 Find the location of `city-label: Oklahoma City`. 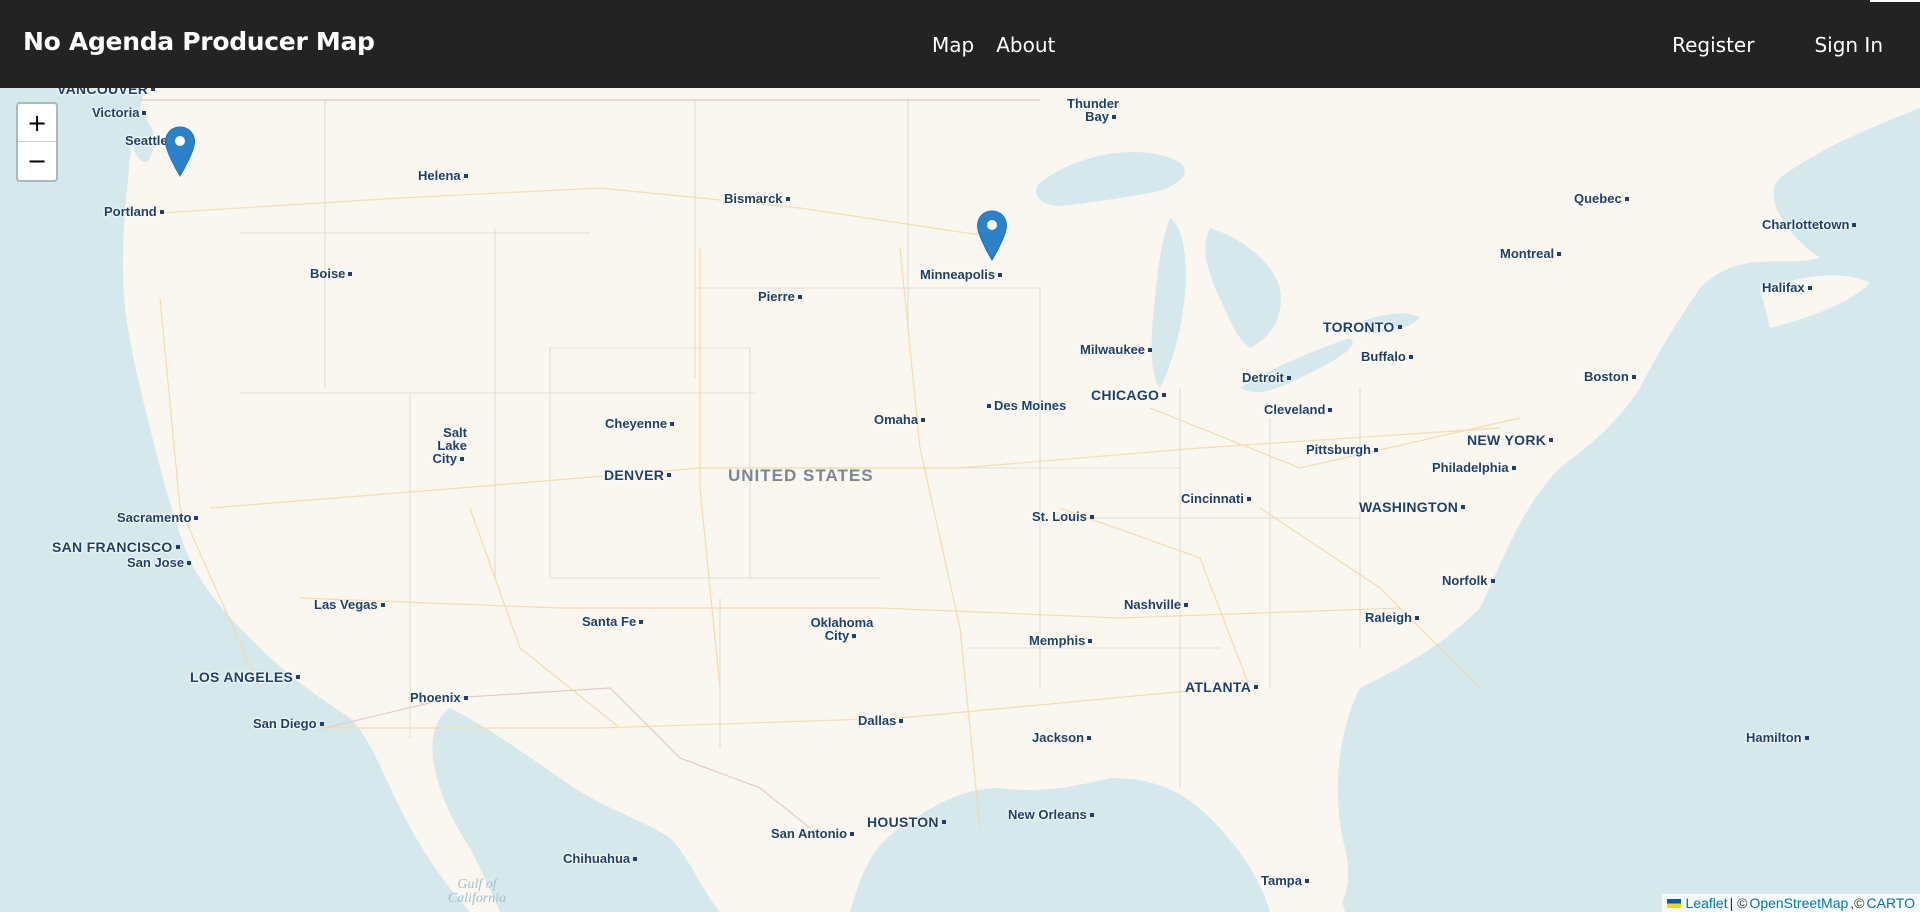

city-label: Oklahoma City is located at coordinates (842, 629).